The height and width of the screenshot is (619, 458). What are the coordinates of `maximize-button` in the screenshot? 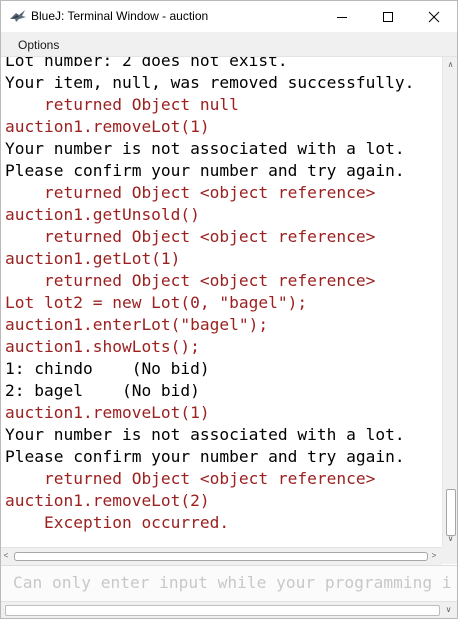 It's located at (388, 16).